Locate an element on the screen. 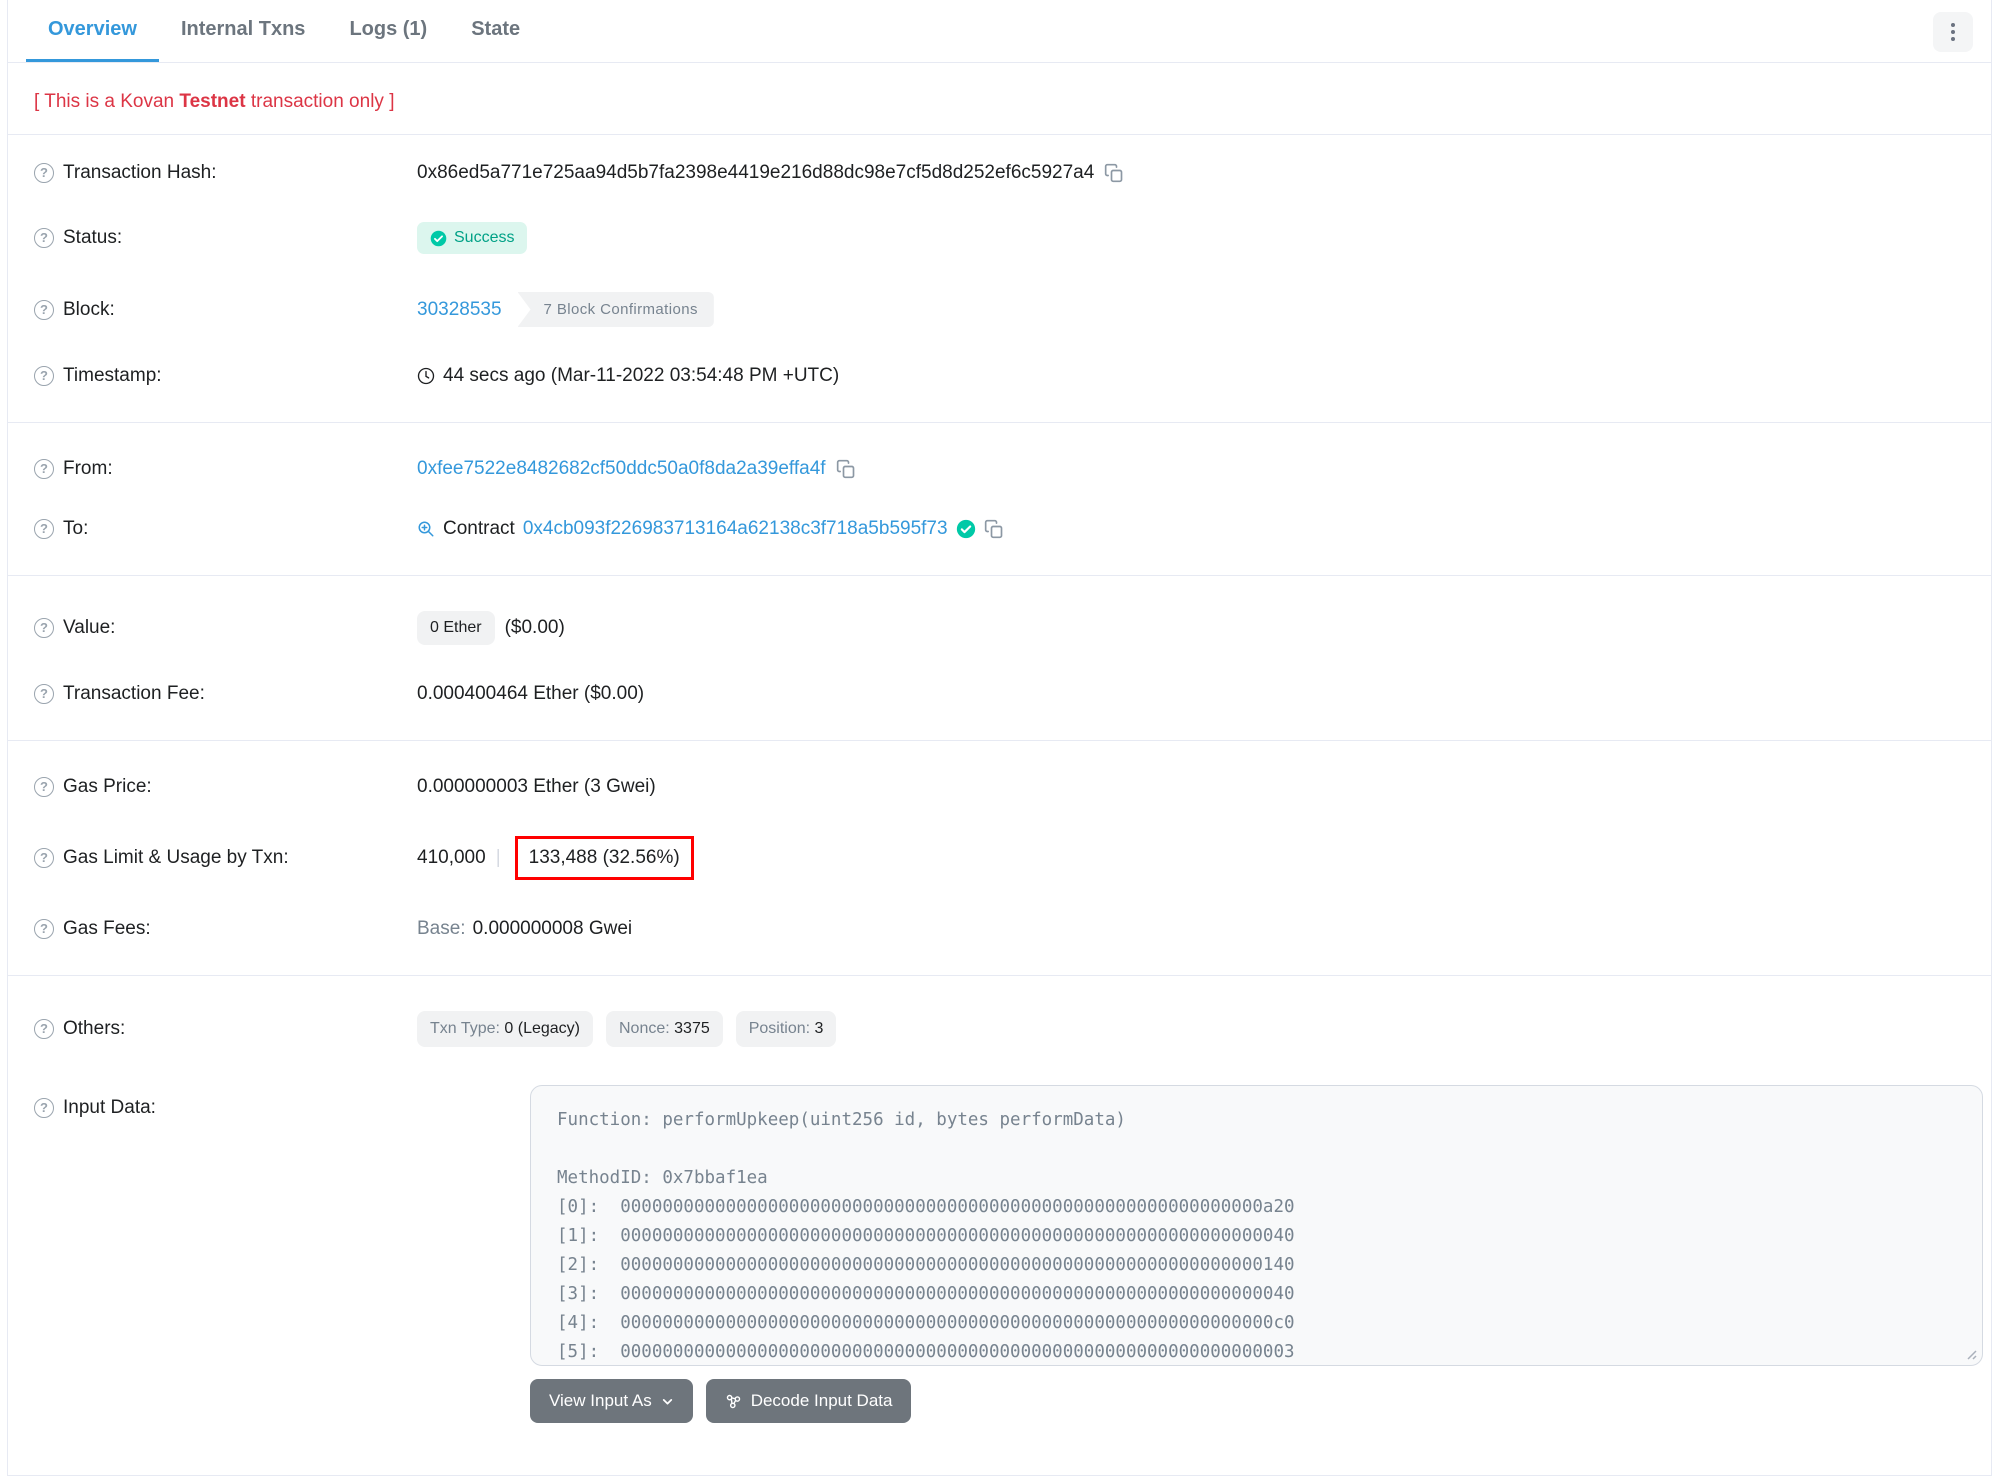 The image size is (1999, 1476). copy-to-address-button is located at coordinates (994, 529).